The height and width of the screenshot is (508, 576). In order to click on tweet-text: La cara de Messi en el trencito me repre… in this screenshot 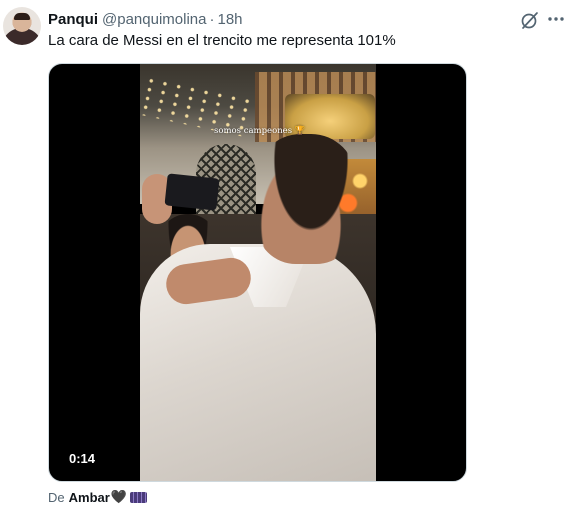, I will do `click(222, 40)`.